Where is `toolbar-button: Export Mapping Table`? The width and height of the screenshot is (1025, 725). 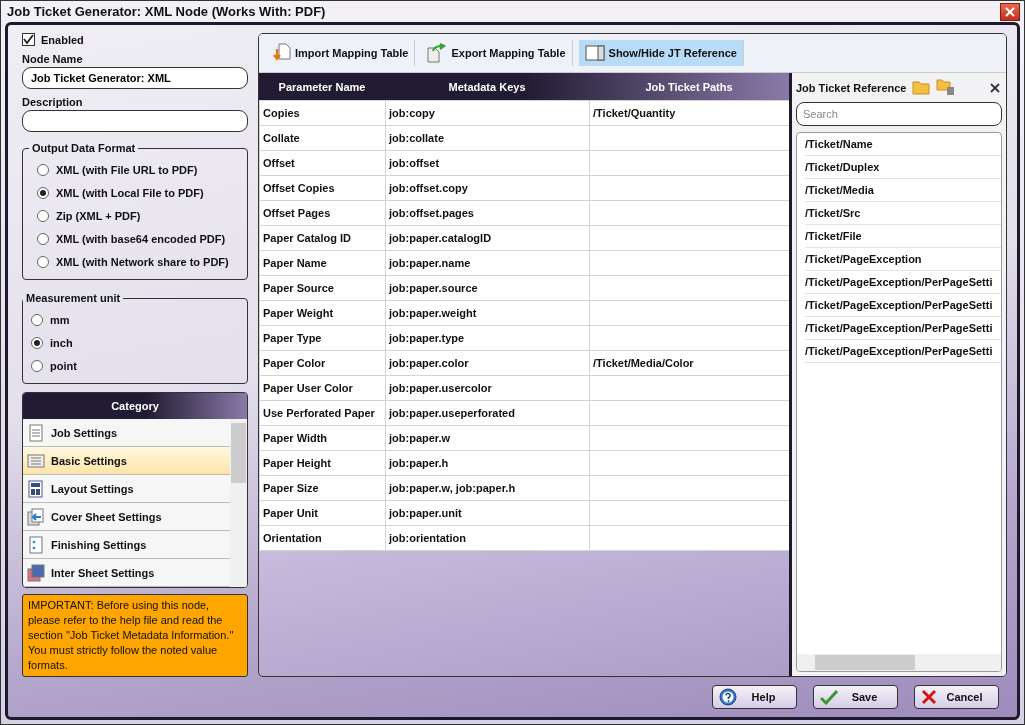 toolbar-button: Export Mapping Table is located at coordinates (497, 53).